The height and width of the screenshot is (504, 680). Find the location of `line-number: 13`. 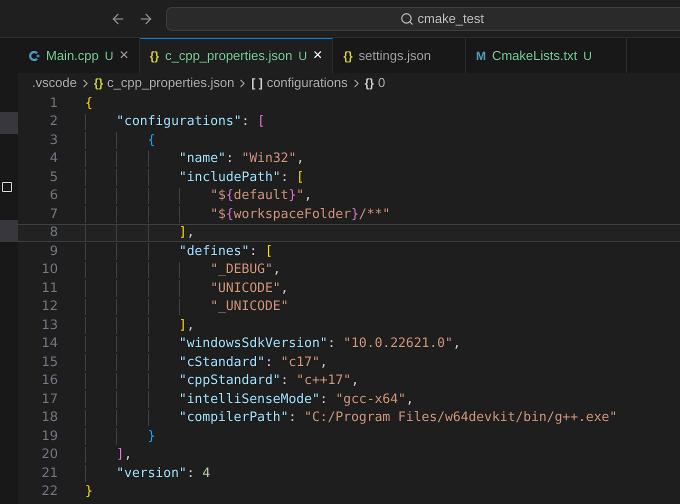

line-number: 13 is located at coordinates (49, 325).